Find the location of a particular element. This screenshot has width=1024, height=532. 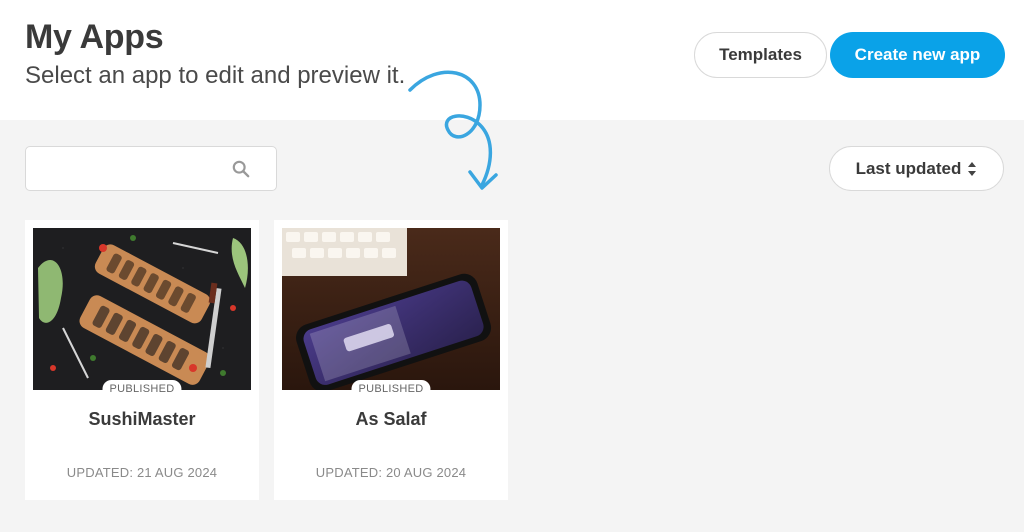

search-icon is located at coordinates (241, 169).